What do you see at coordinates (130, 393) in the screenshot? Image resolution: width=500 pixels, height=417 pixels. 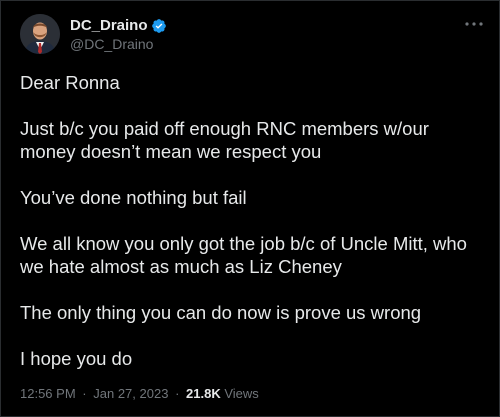 I see `tweet-date: Jan 27, 2023` at bounding box center [130, 393].